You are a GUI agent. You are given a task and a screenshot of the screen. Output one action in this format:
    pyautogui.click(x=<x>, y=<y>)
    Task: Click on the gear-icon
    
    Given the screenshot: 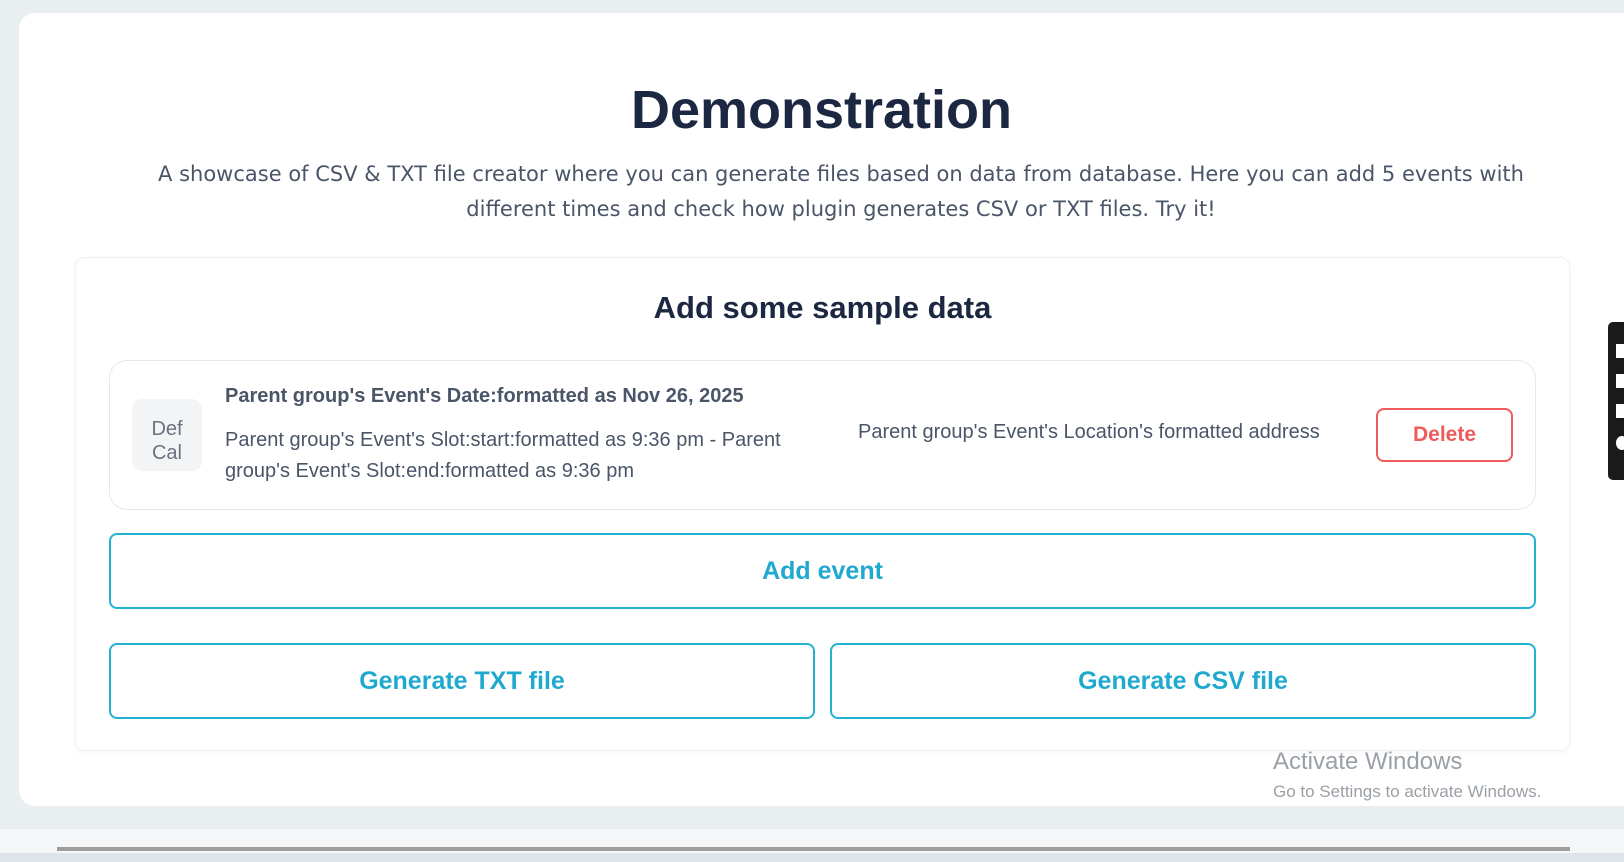 What is the action you would take?
    pyautogui.click(x=1620, y=443)
    